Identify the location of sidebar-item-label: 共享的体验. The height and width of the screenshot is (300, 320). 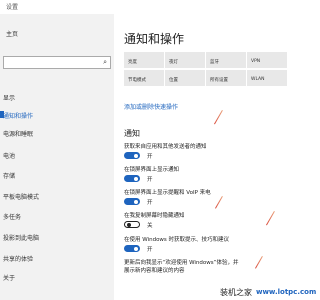
(18, 259).